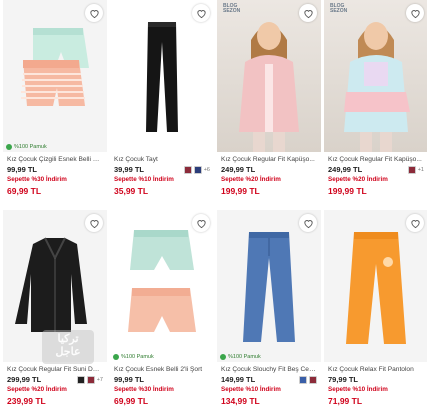 Image resolution: width=427 pixels, height=415 pixels. What do you see at coordinates (308, 379) in the screenshot?
I see `color-options` at bounding box center [308, 379].